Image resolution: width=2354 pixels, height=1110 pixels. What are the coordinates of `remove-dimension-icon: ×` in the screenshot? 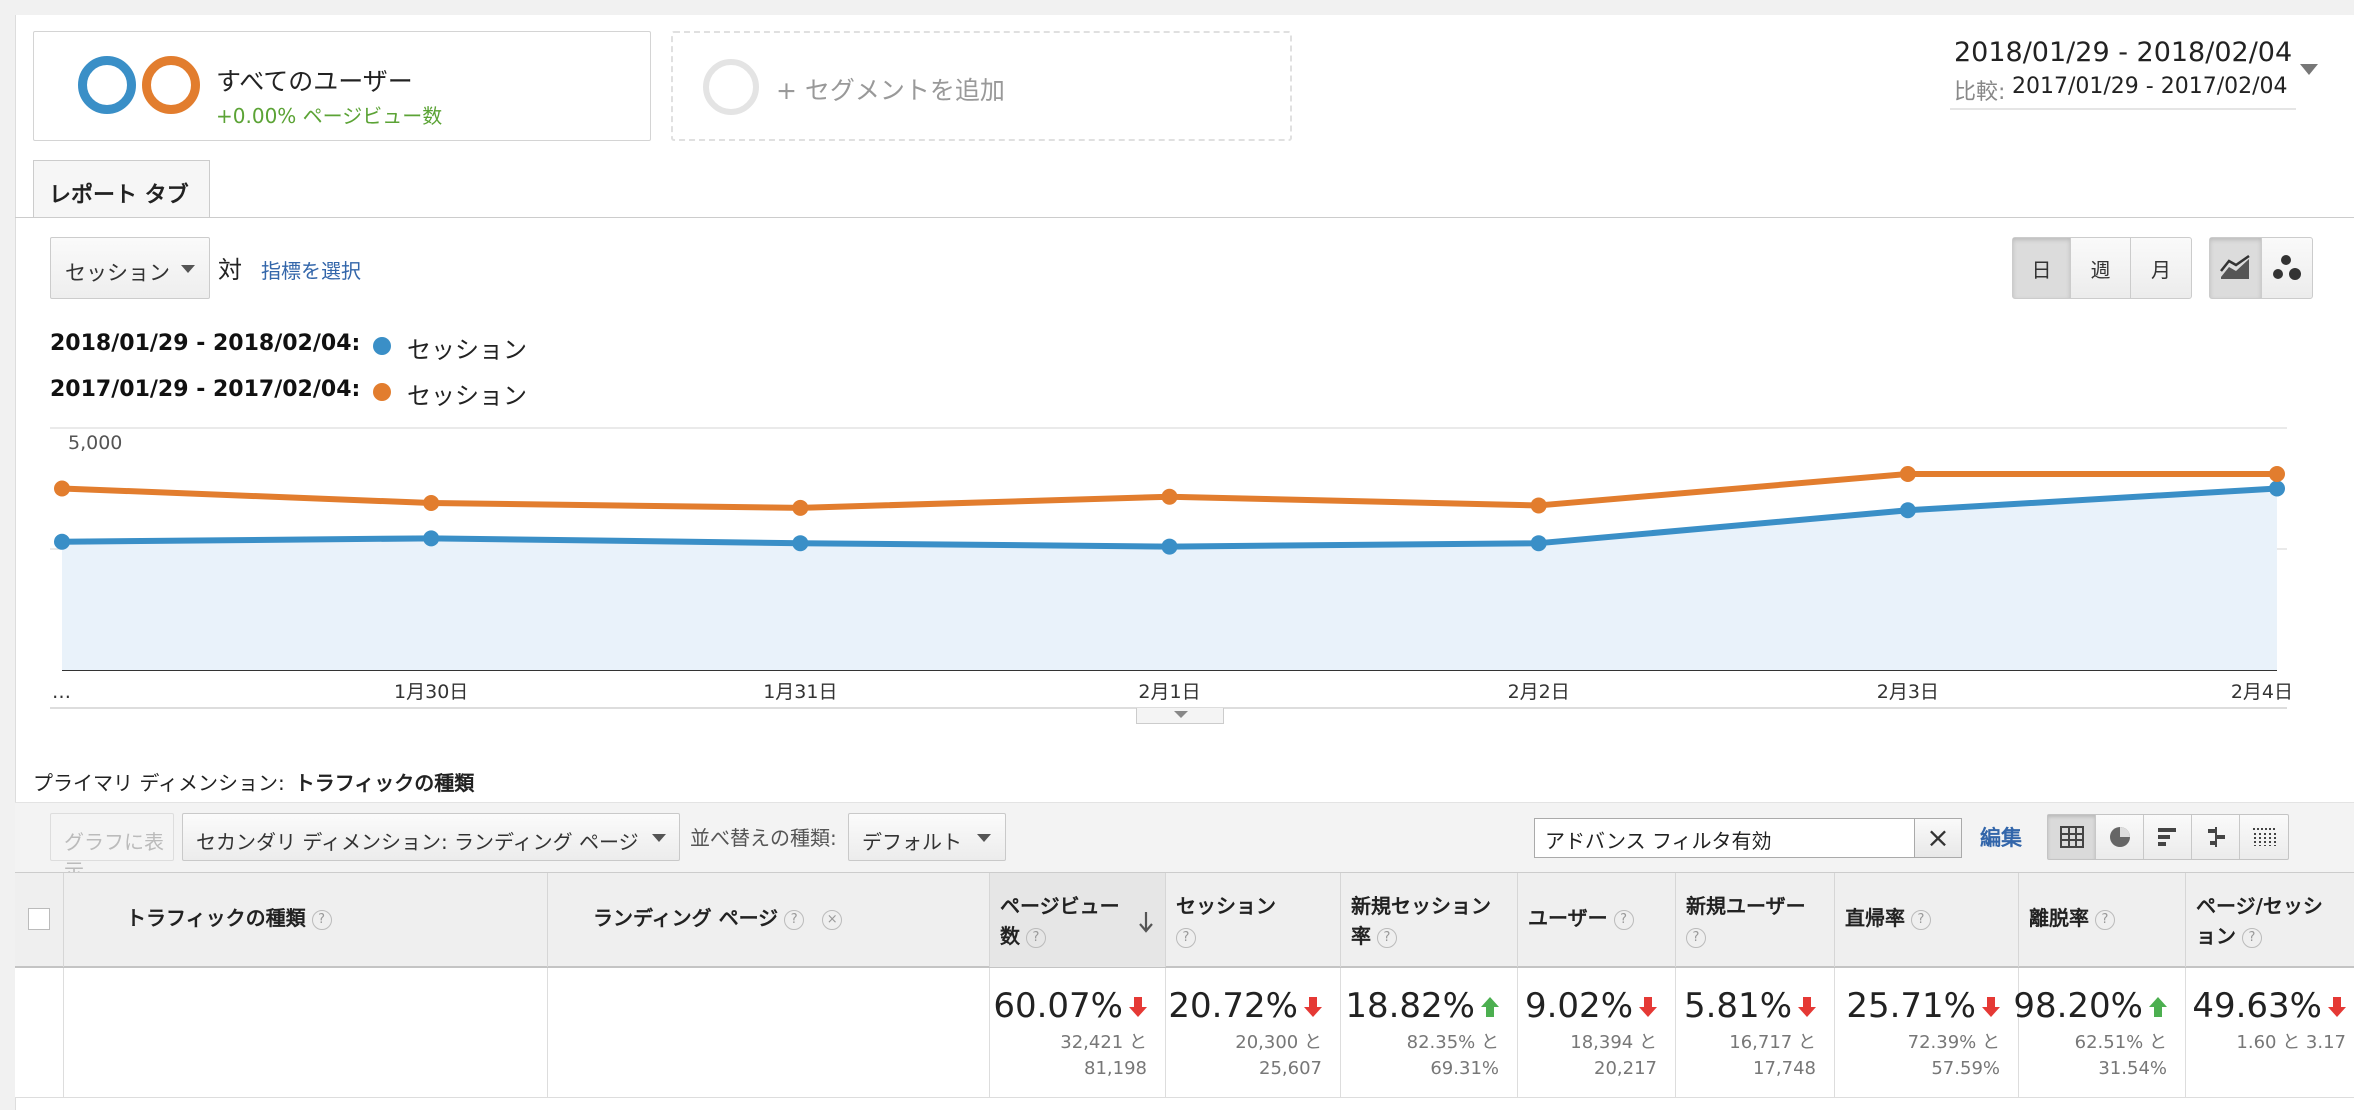 It's located at (832, 919).